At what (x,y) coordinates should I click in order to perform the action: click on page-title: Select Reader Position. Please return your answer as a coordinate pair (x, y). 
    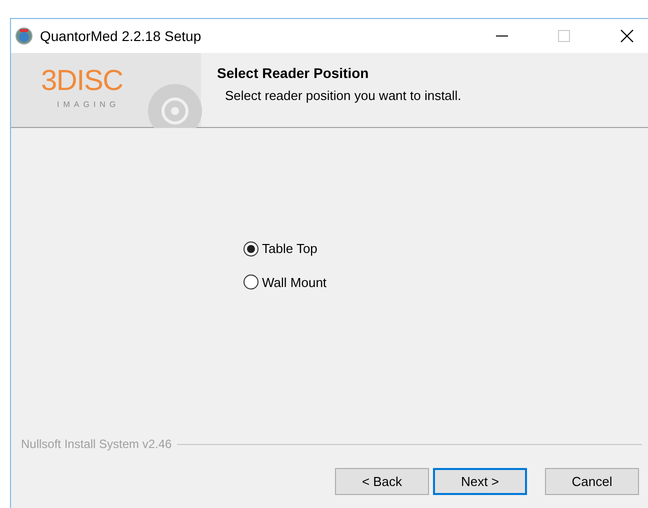
    Looking at the image, I should click on (293, 73).